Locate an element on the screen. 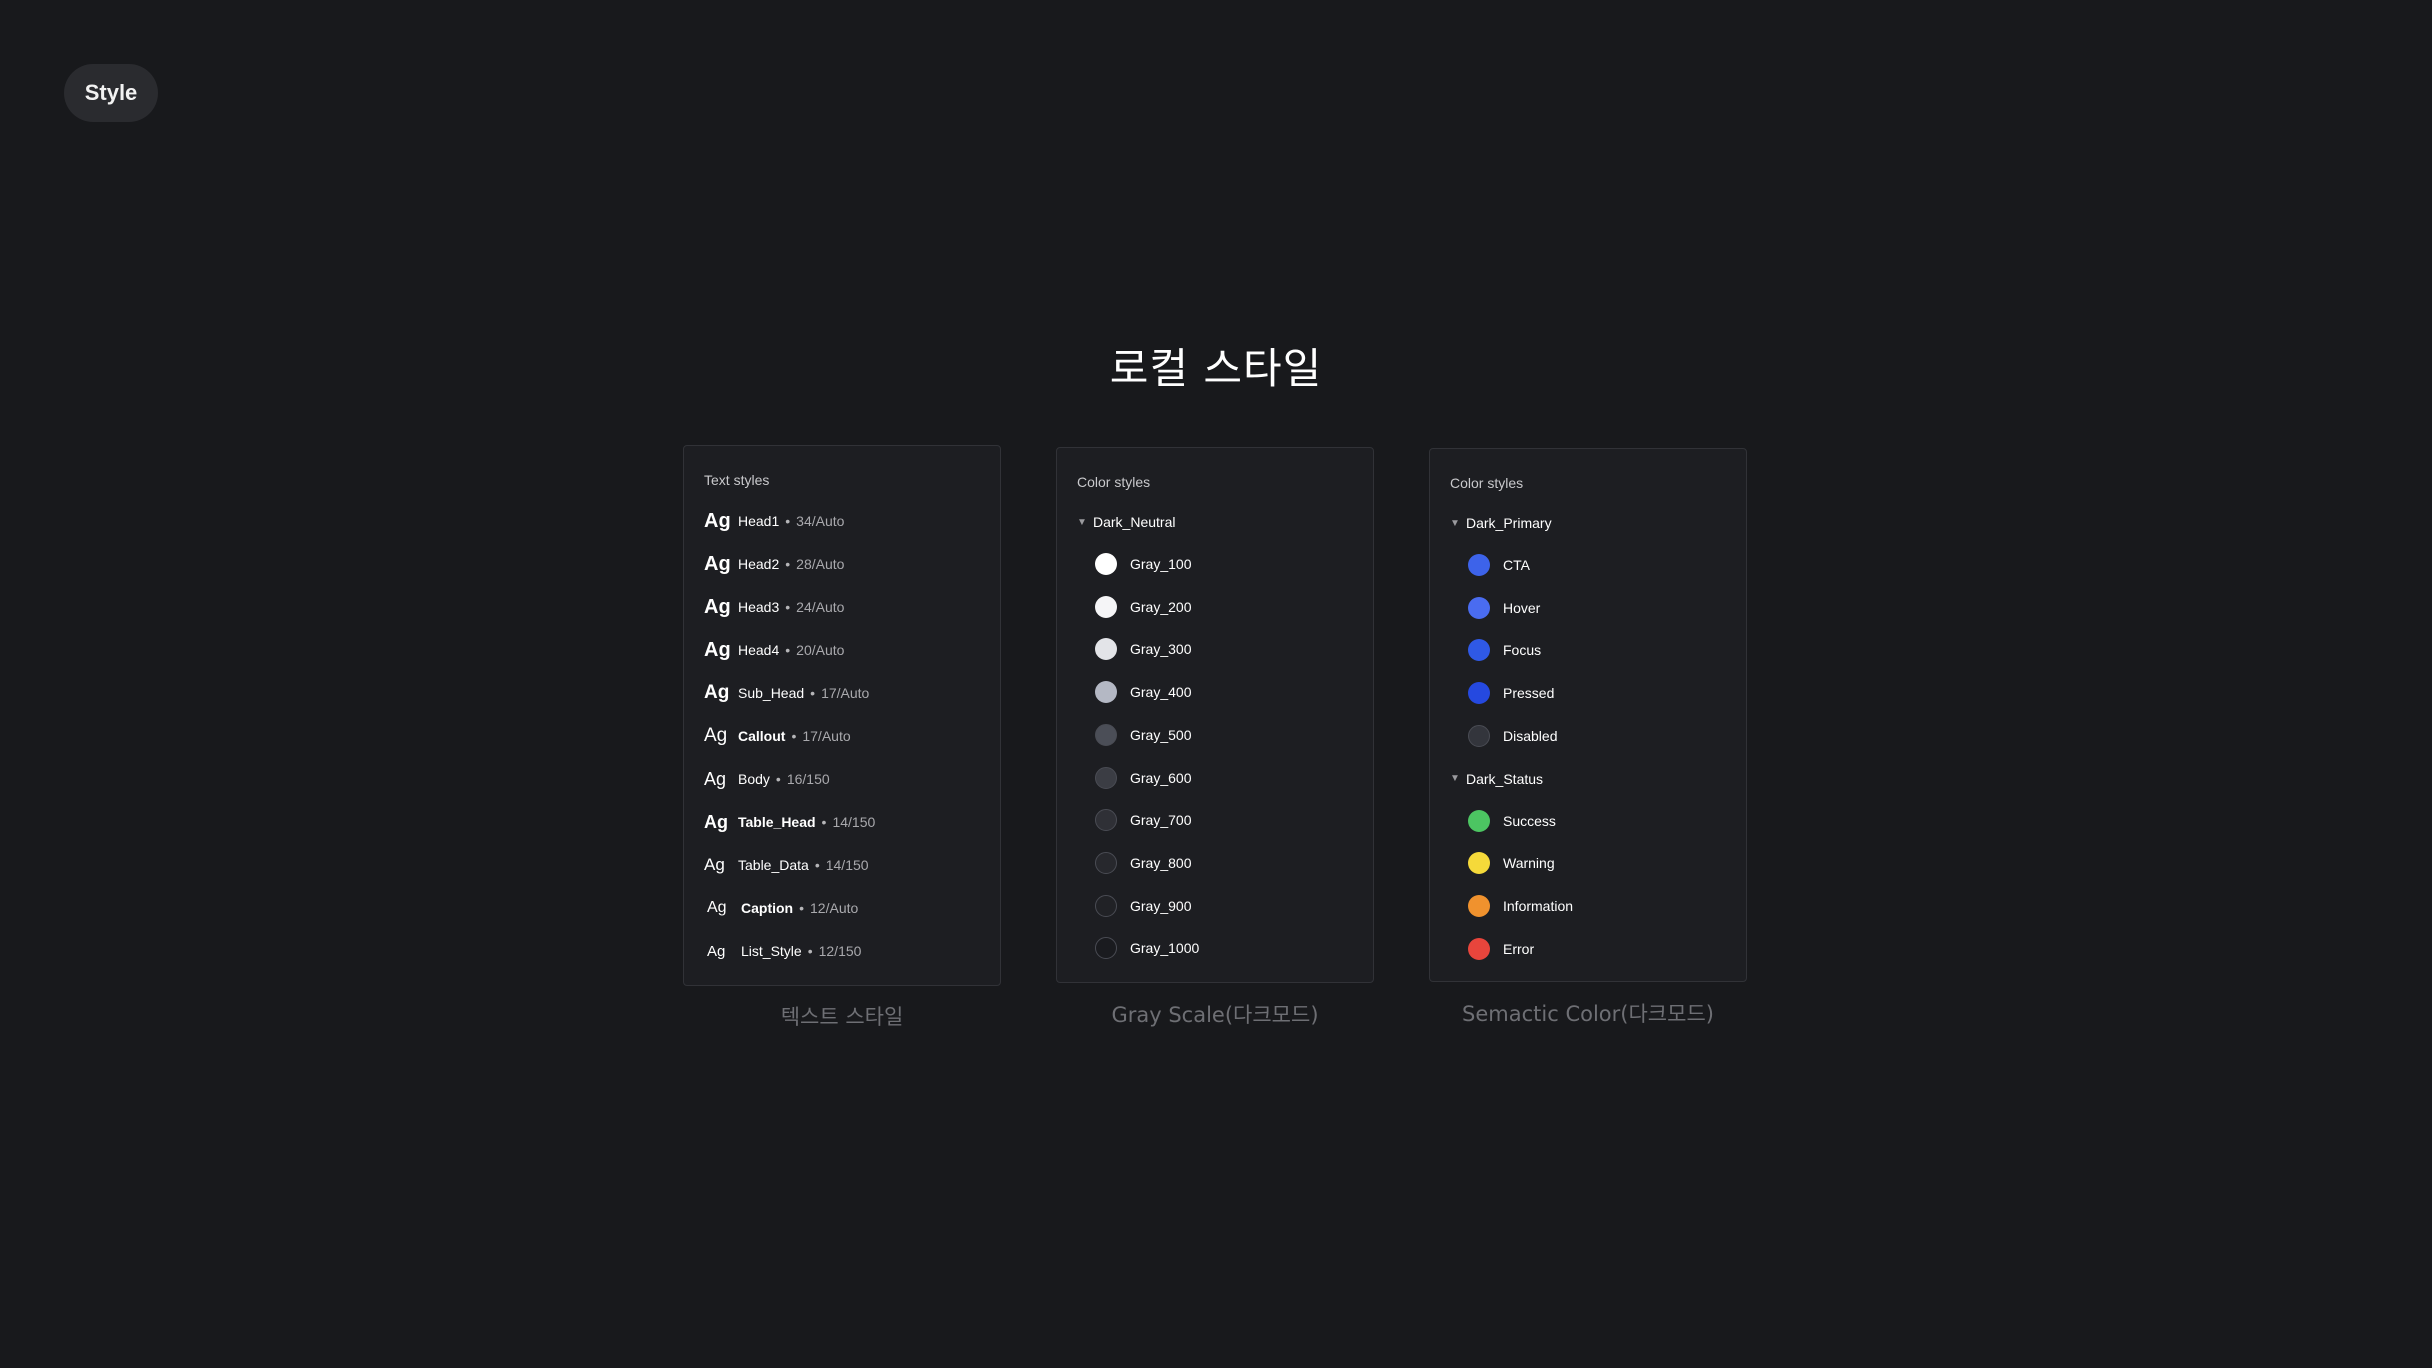  group-dark-status: ▼ Dark_Status is located at coordinates (1588, 779).